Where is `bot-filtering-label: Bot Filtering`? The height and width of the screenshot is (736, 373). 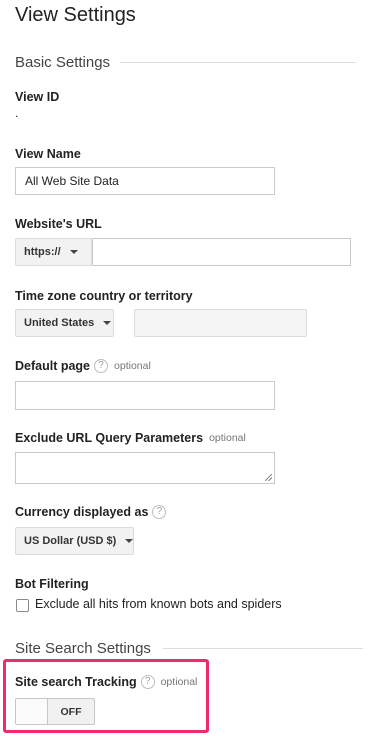
bot-filtering-label: Bot Filtering is located at coordinates (52, 584).